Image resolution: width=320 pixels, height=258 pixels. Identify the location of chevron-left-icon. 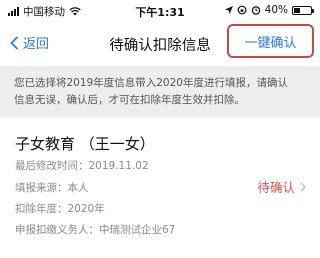
(14, 42).